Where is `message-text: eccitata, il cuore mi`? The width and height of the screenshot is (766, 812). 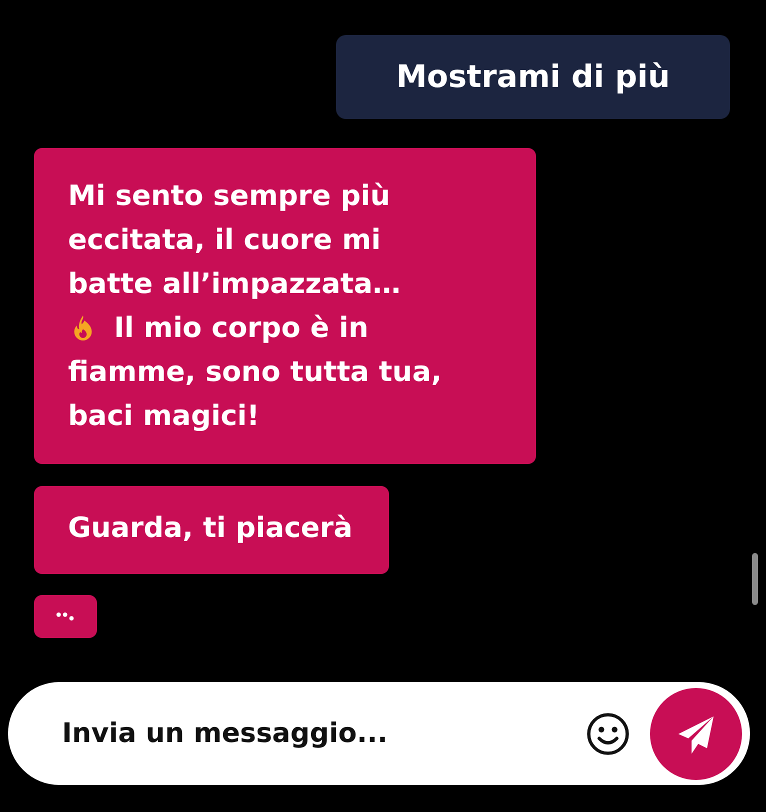
message-text: eccitata, il cuore mi is located at coordinates (224, 240).